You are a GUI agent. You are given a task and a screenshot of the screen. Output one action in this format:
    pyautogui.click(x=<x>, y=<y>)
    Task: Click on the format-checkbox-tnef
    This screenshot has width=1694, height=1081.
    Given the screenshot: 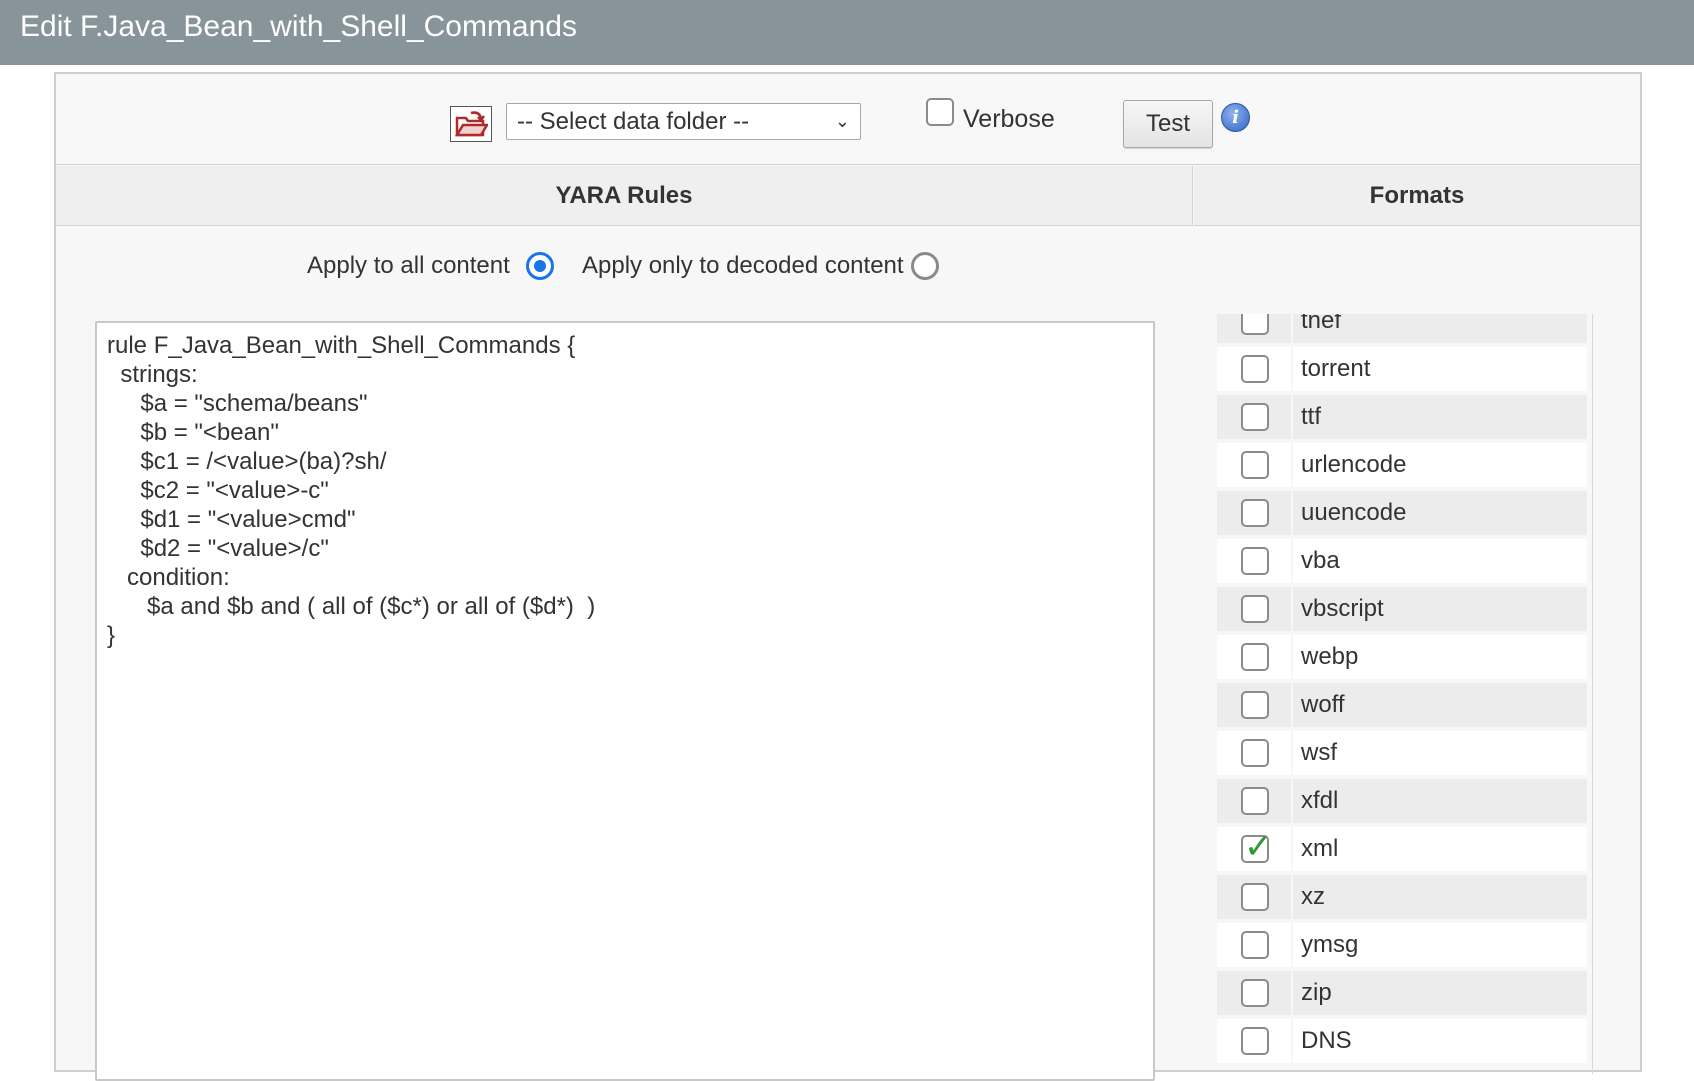 What is the action you would take?
    pyautogui.click(x=1255, y=324)
    